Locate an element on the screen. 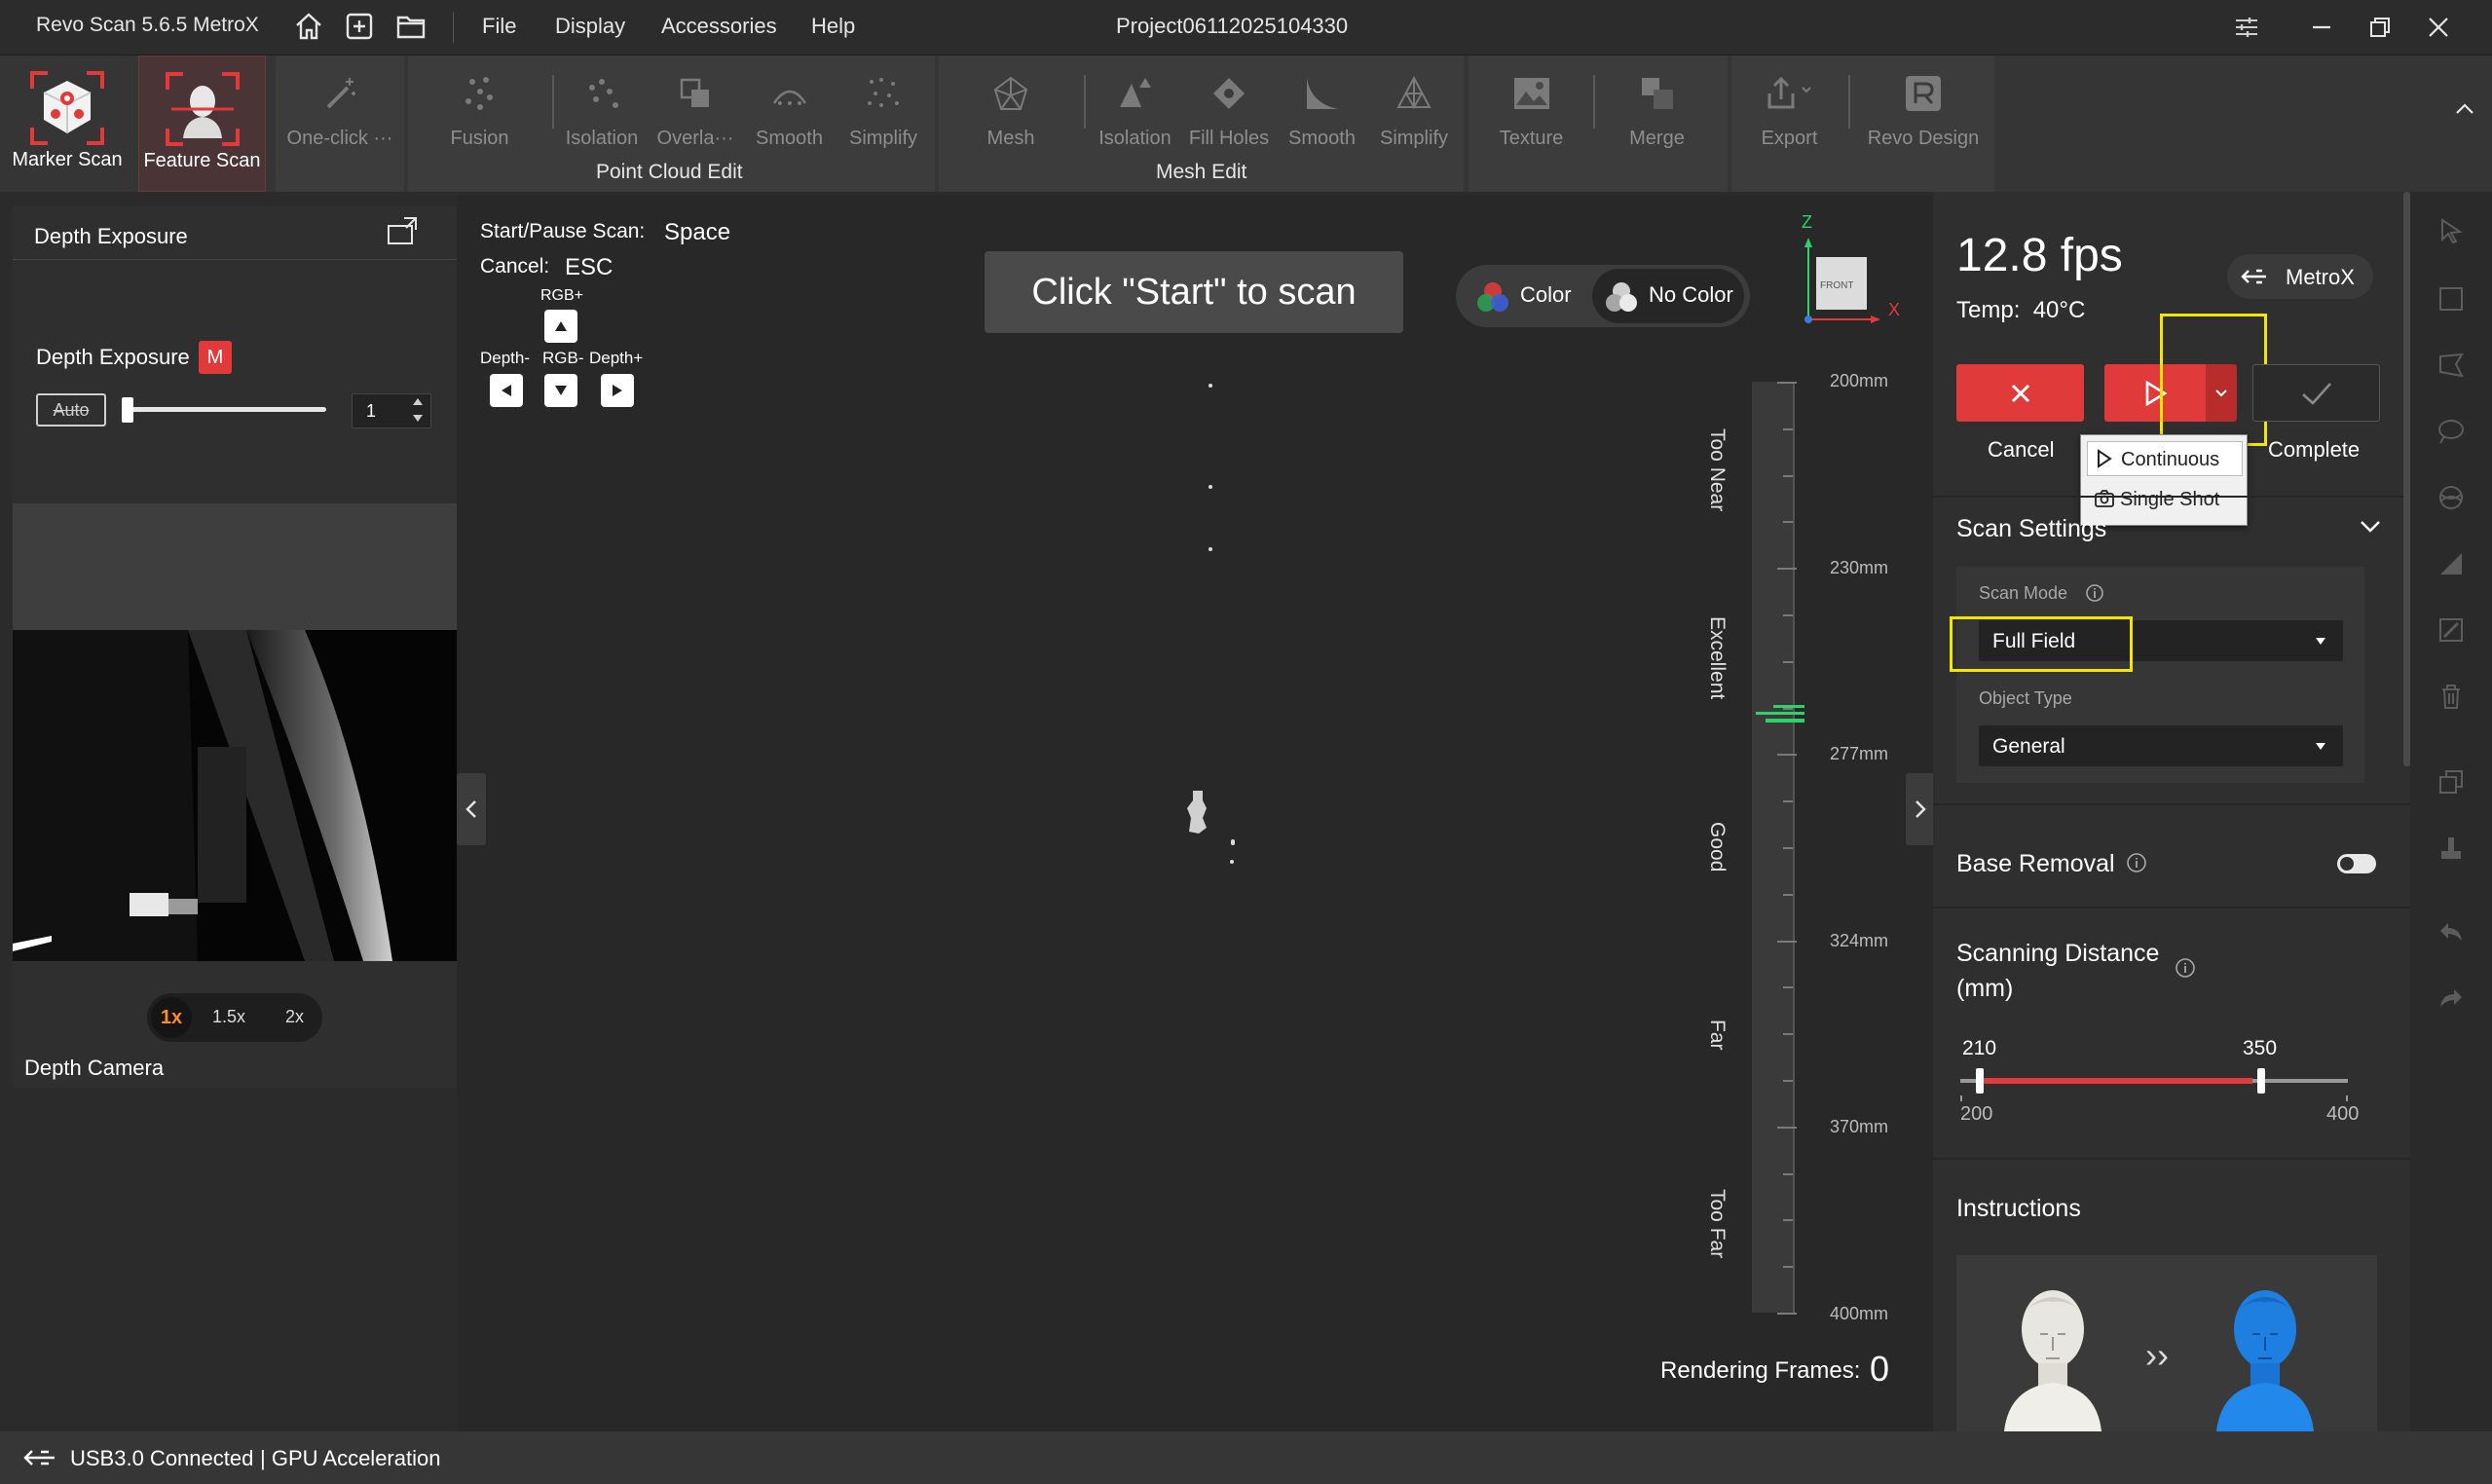  shortcut-cancel-label: Cancel: is located at coordinates (515, 266).